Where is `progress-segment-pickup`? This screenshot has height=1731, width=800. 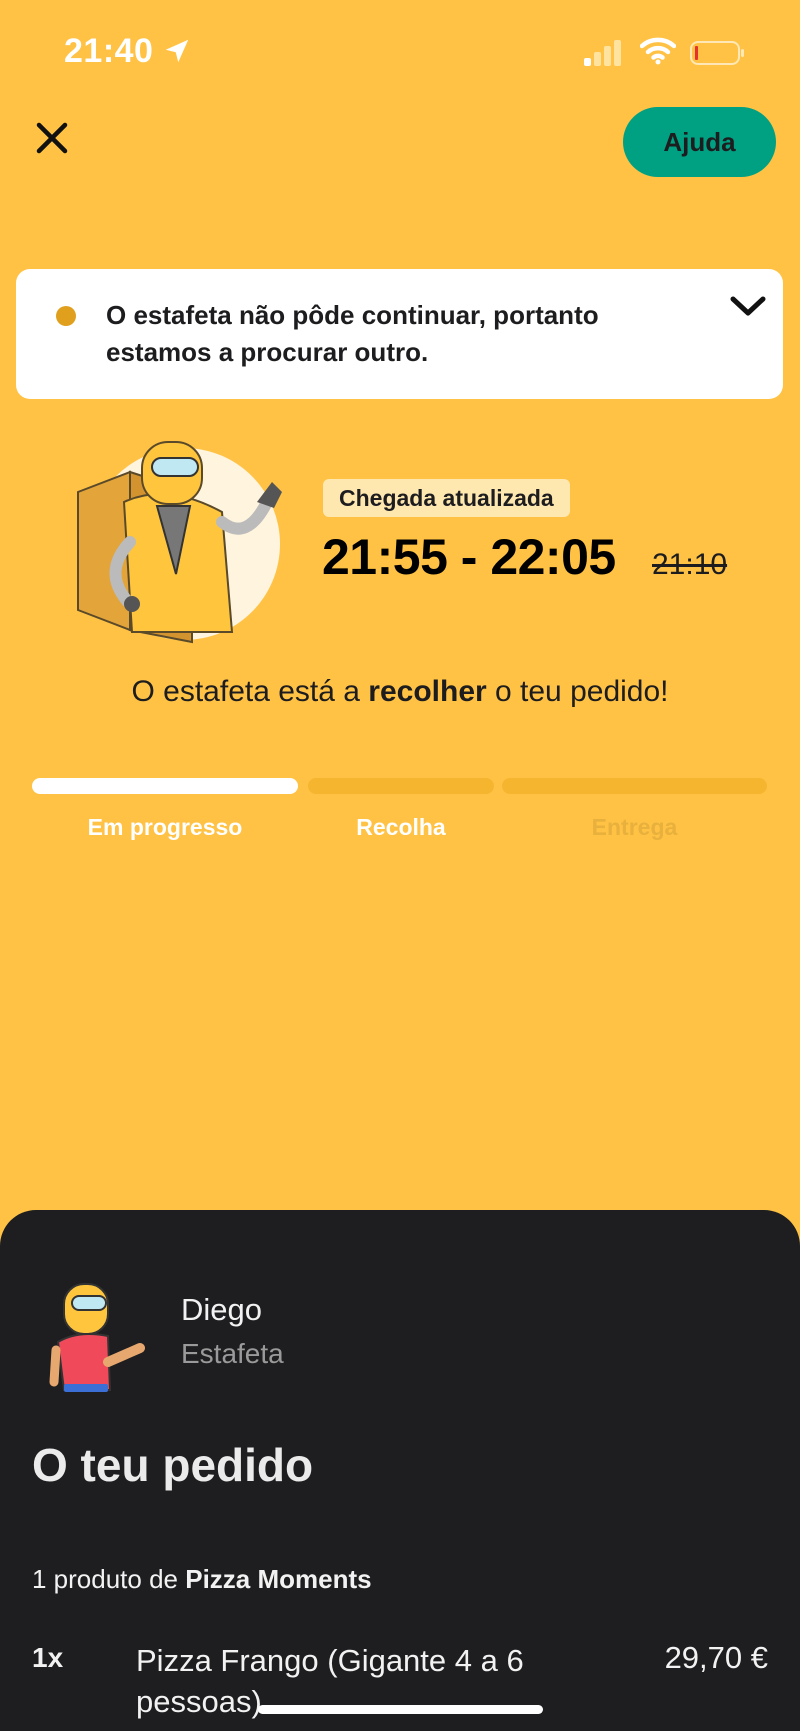
progress-segment-pickup is located at coordinates (401, 786).